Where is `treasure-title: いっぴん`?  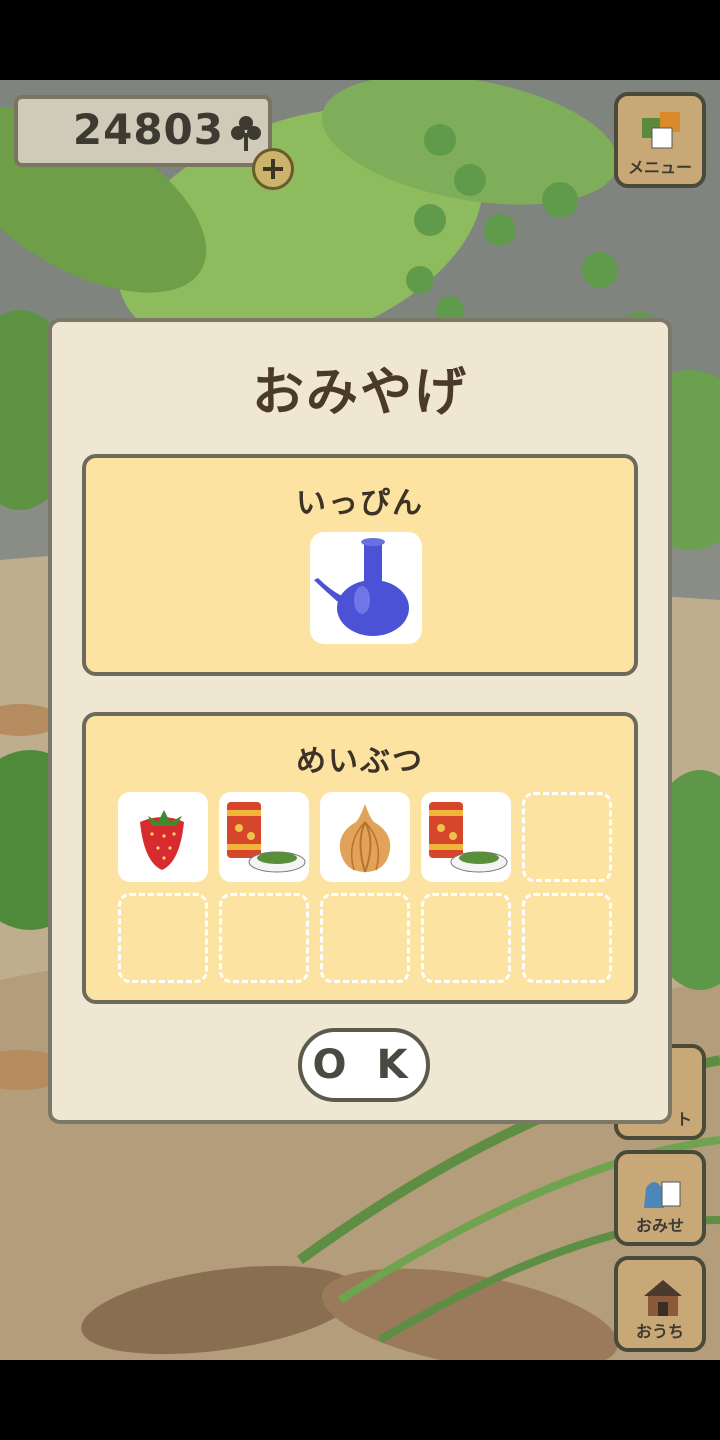 treasure-title: いっぴん is located at coordinates (360, 503).